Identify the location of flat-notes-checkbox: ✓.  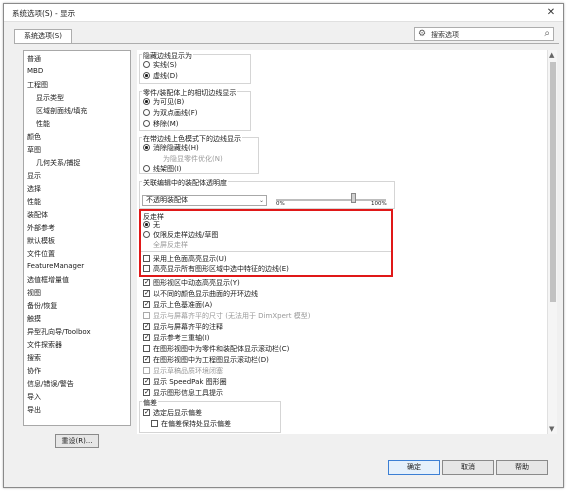
(146, 326).